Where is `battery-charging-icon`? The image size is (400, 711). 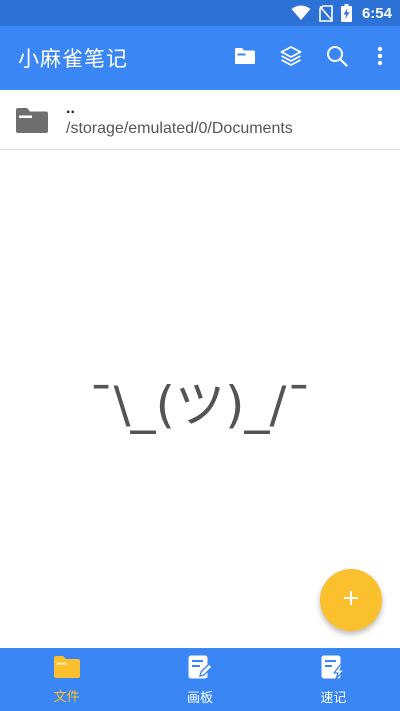
battery-charging-icon is located at coordinates (346, 13).